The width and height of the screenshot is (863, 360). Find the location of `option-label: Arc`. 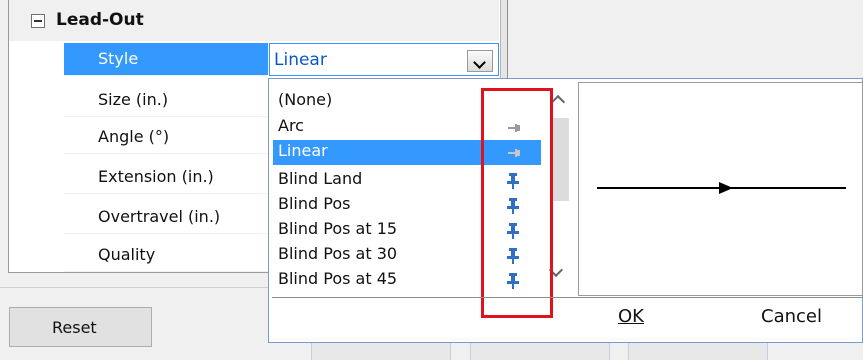

option-label: Arc is located at coordinates (291, 125).